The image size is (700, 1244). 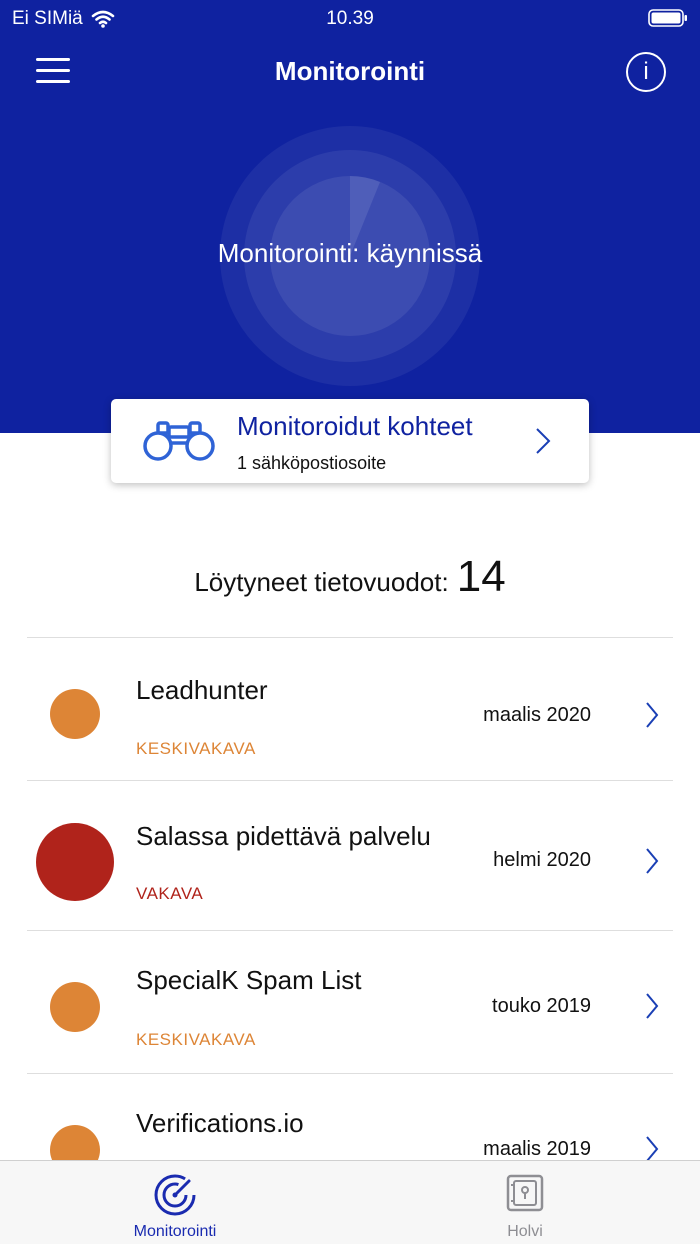 What do you see at coordinates (667, 18) in the screenshot?
I see `battery-icon` at bounding box center [667, 18].